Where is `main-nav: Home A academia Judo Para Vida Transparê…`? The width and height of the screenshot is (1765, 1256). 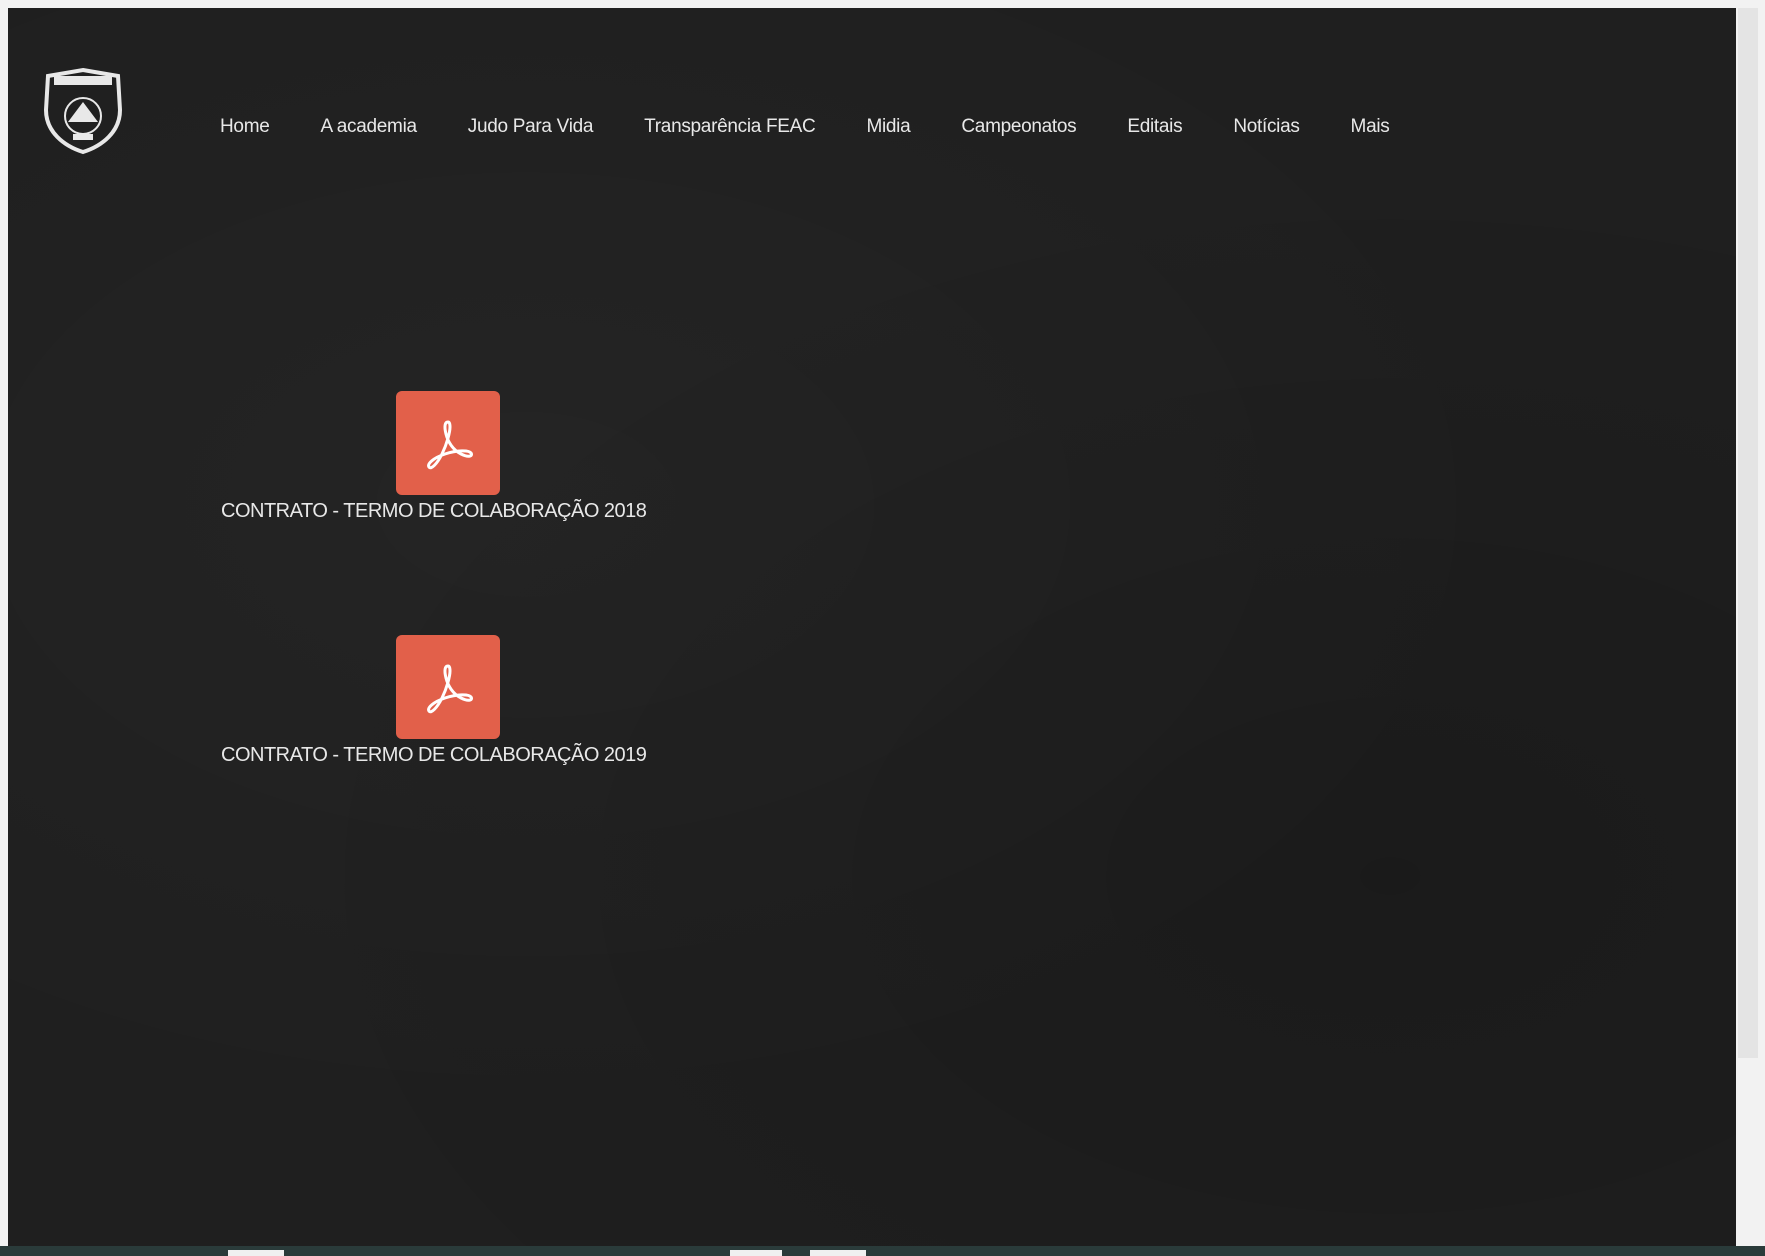
main-nav: Home A academia Judo Para Vida Transparê… is located at coordinates (805, 127).